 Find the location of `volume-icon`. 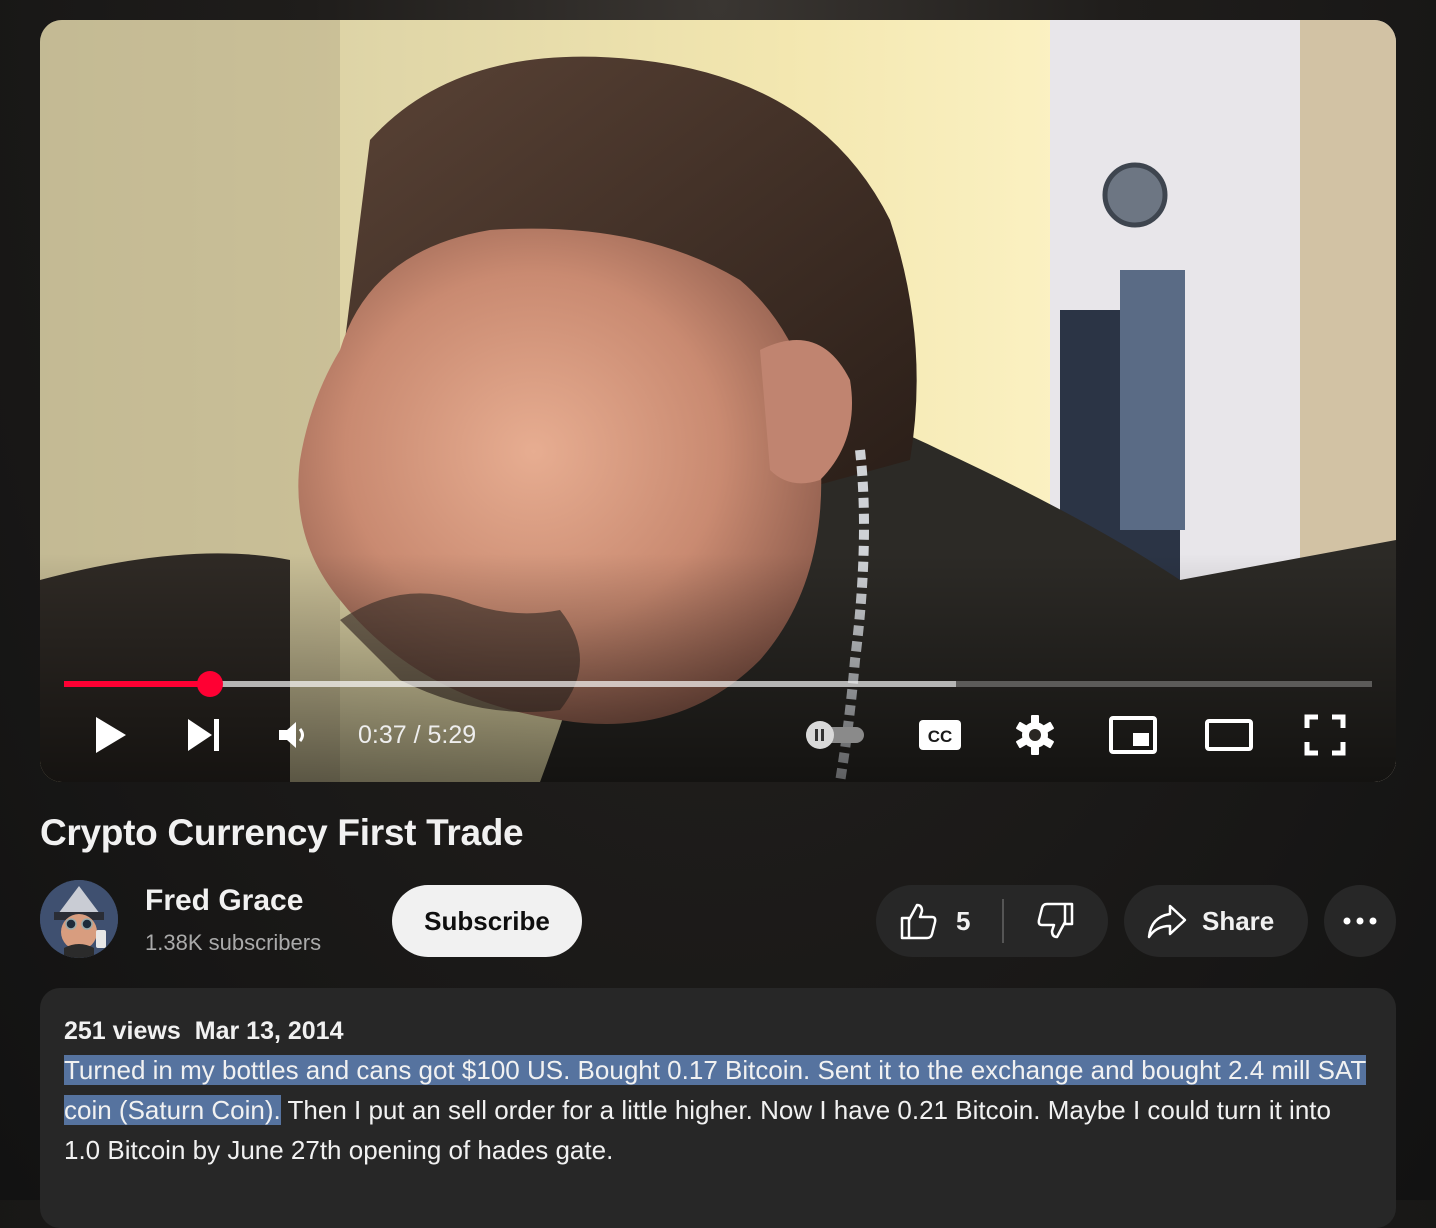

volume-icon is located at coordinates (291, 735).